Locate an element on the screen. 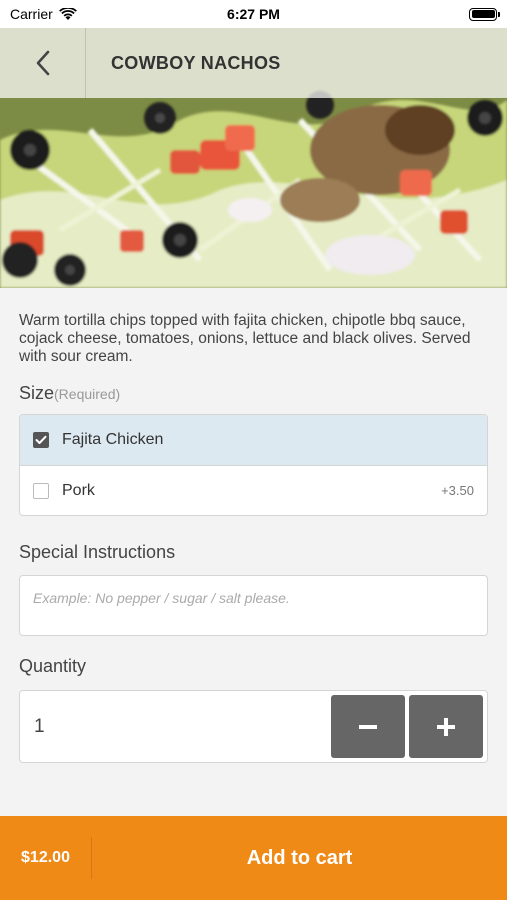 The image size is (507, 900). cart-price: $12.00 is located at coordinates (46, 858).